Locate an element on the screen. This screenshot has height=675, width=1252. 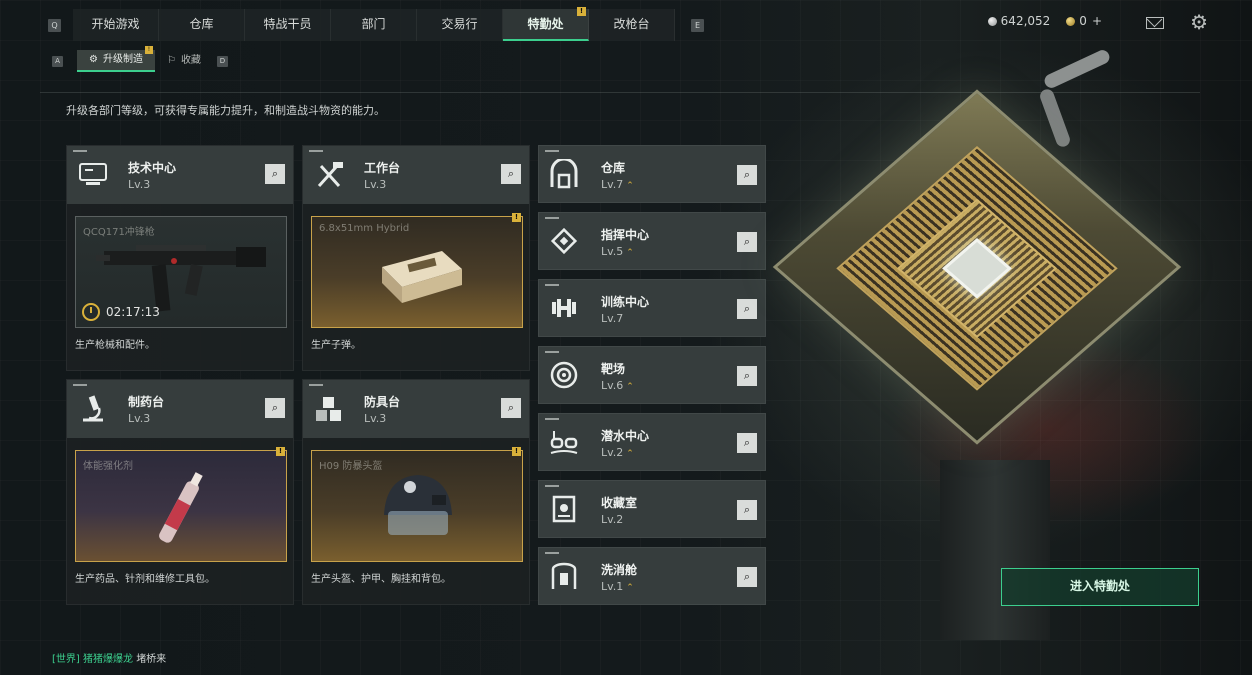
key-hint-d: D is located at coordinates (222, 61).